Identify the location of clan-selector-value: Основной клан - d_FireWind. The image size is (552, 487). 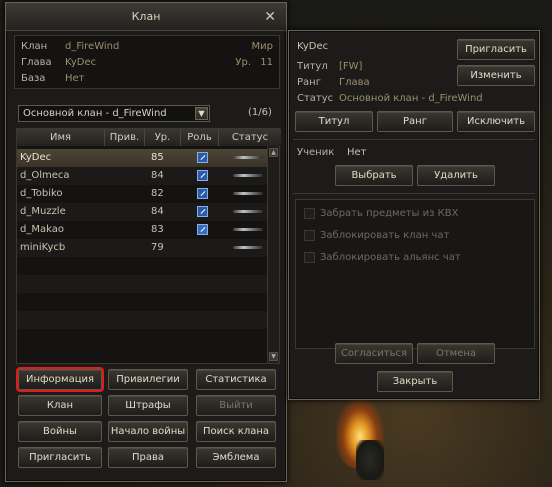
(95, 113).